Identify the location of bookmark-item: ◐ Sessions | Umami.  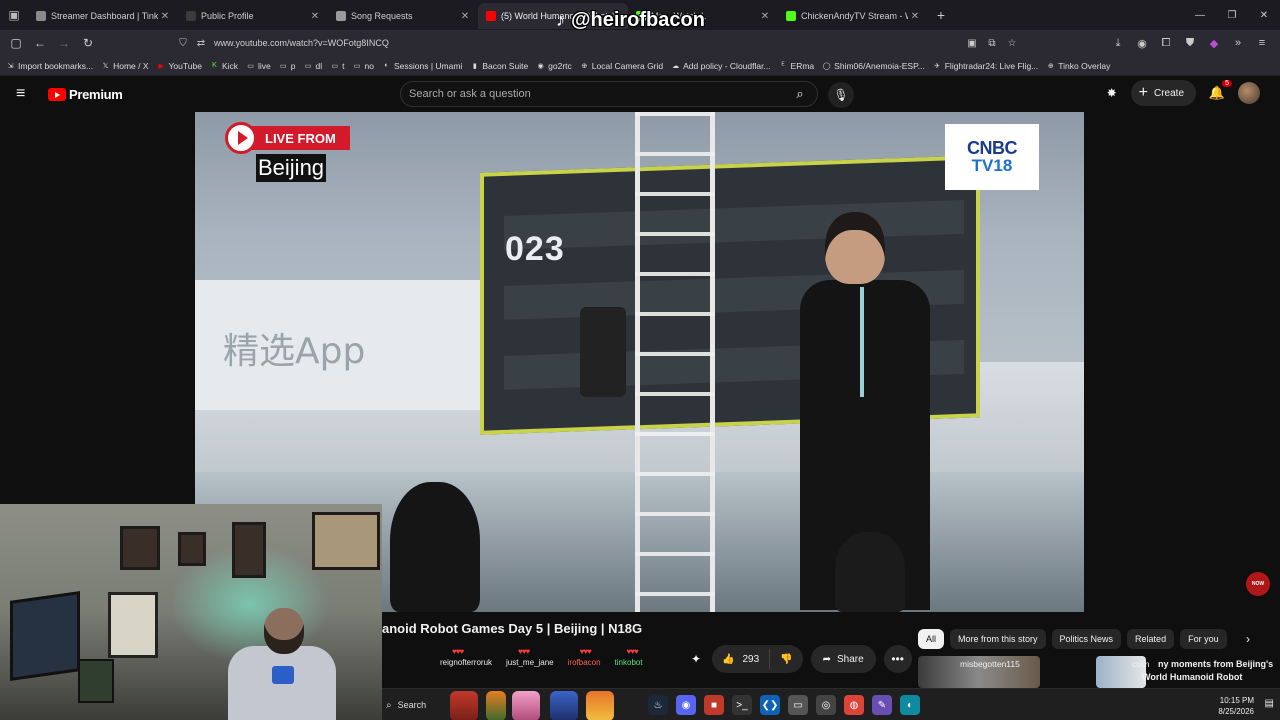
(422, 66).